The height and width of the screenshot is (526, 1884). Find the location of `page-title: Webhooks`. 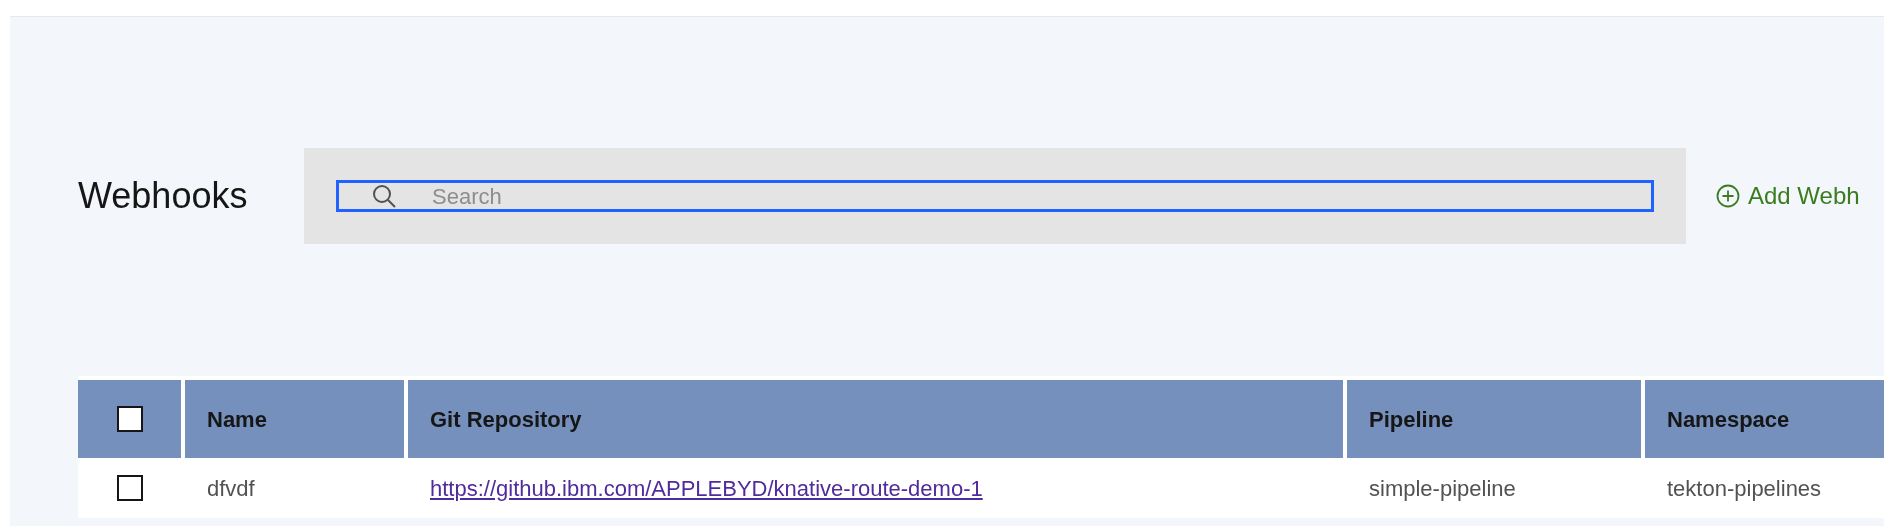

page-title: Webhooks is located at coordinates (163, 196).